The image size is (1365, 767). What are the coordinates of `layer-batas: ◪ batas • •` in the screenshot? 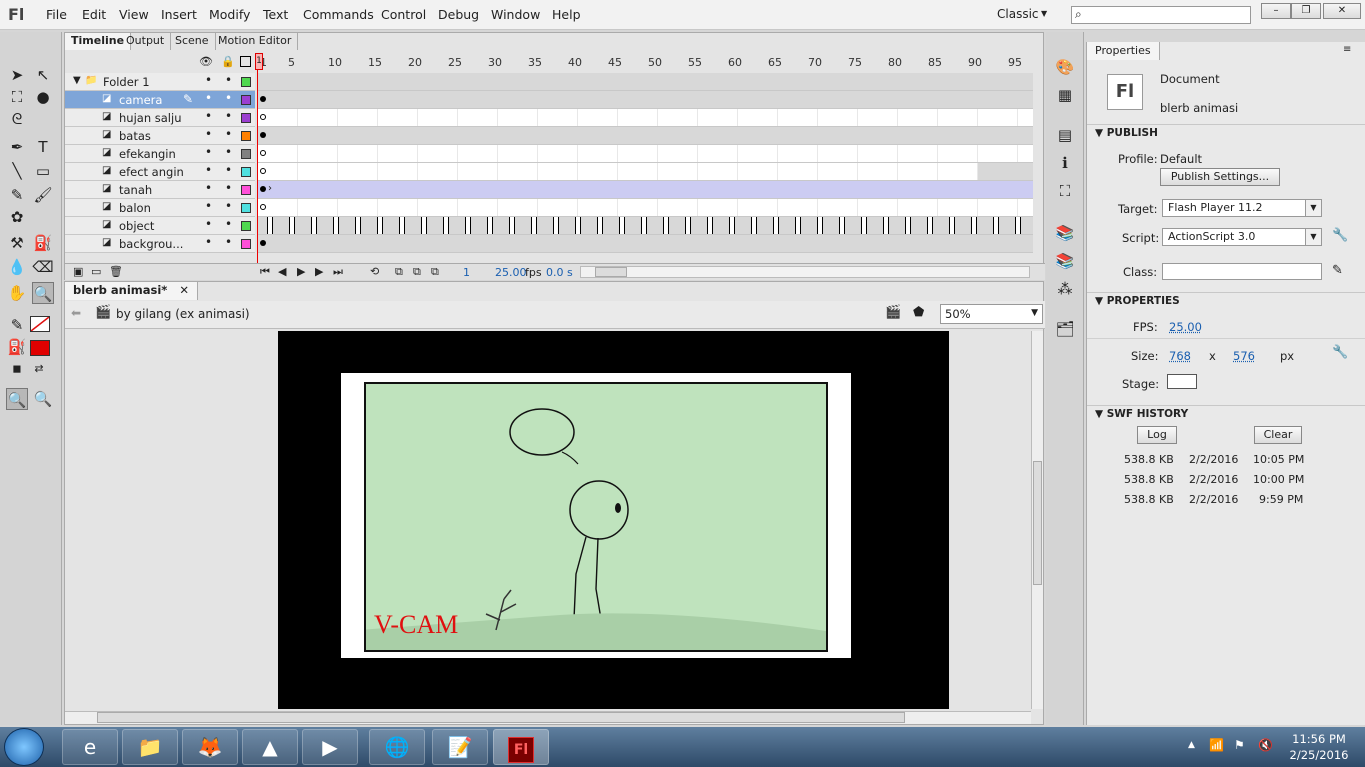 It's located at (160, 136).